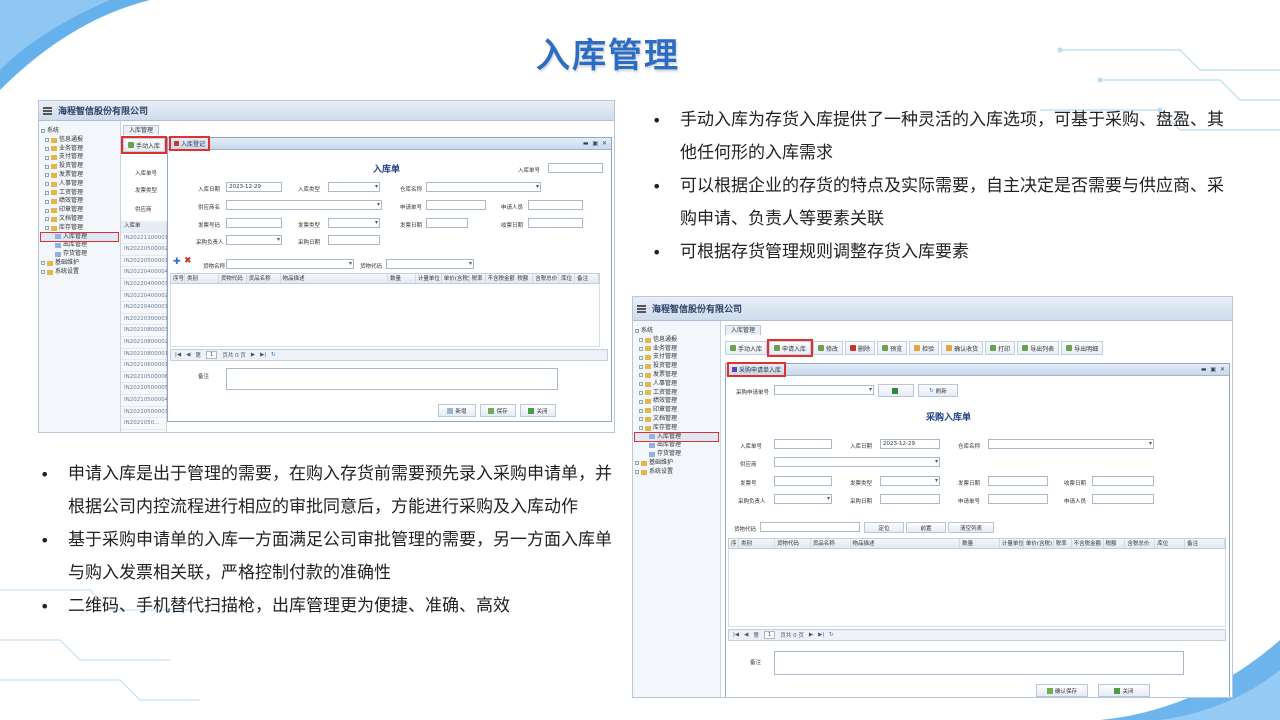 The width and height of the screenshot is (1280, 720). I want to click on toolbar-button: 打印, so click(1000, 348).